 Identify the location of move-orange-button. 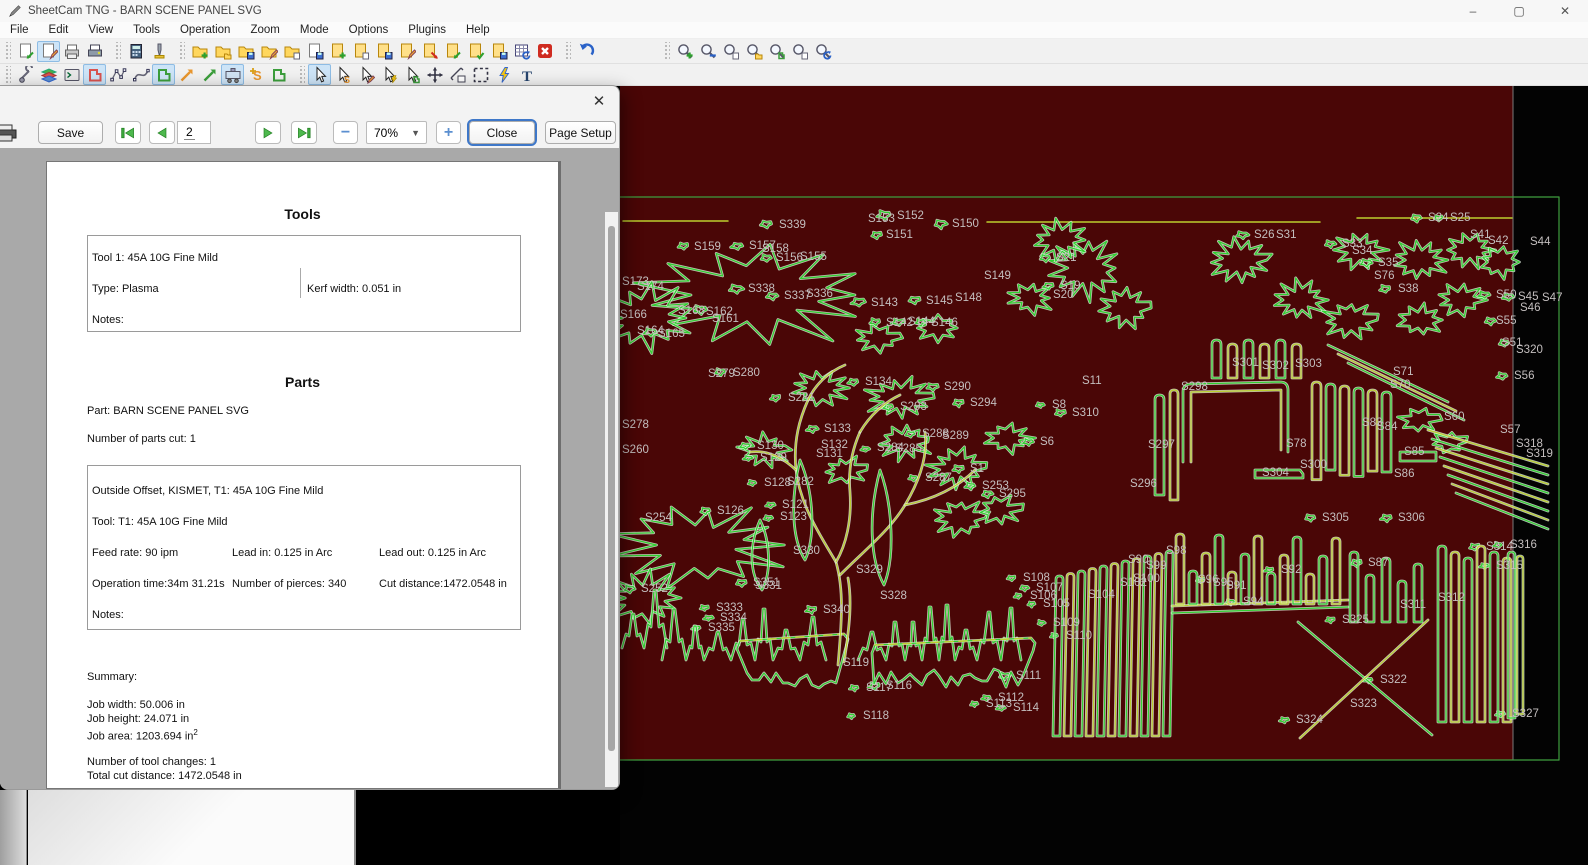
(186, 74).